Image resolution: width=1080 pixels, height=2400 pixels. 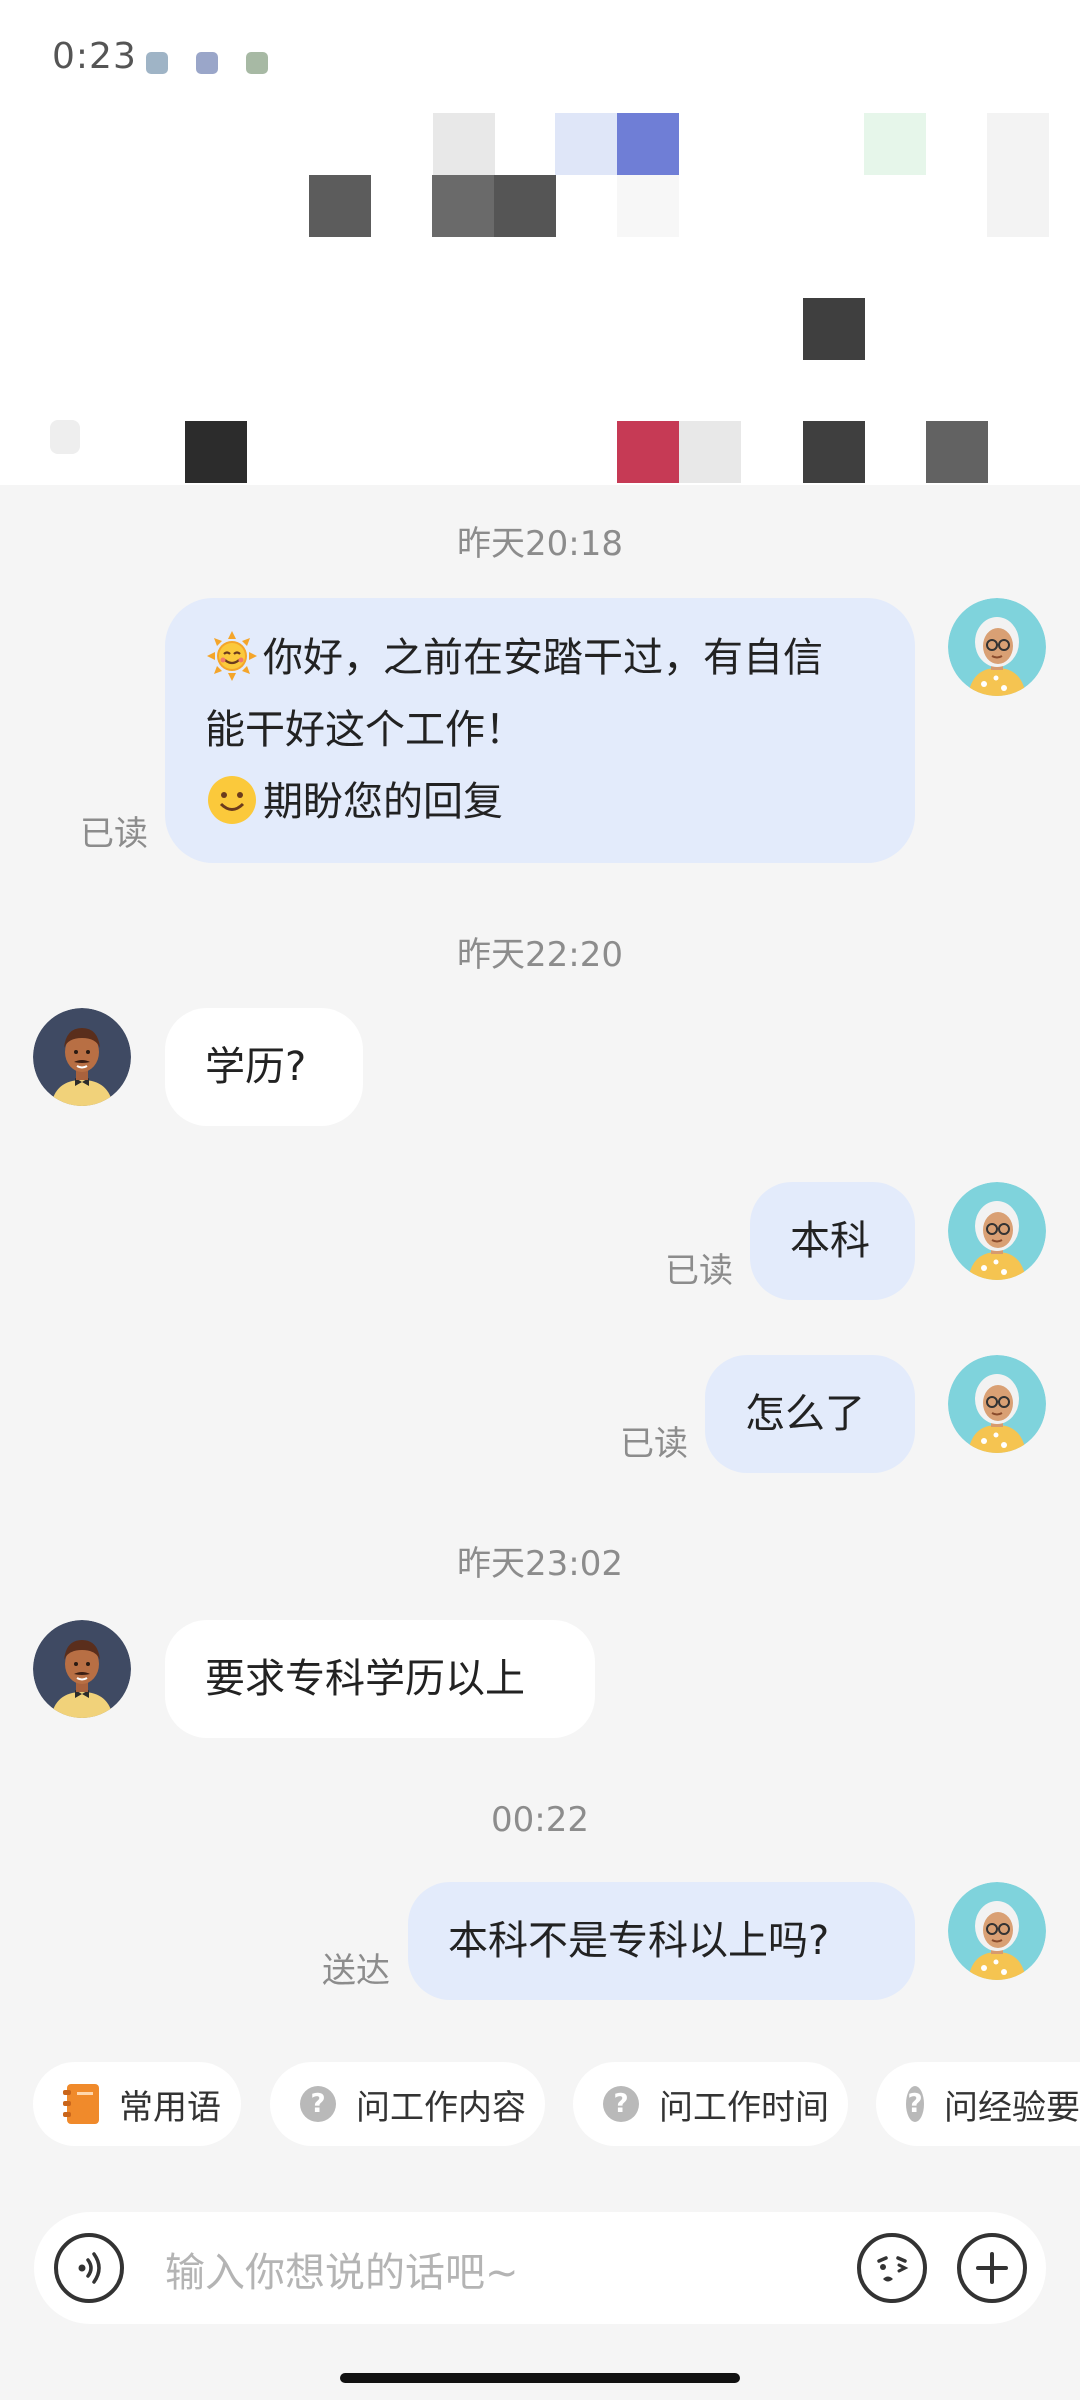 What do you see at coordinates (661, 1941) in the screenshot?
I see `message-bubble-sent: 本科不是专科以上吗?` at bounding box center [661, 1941].